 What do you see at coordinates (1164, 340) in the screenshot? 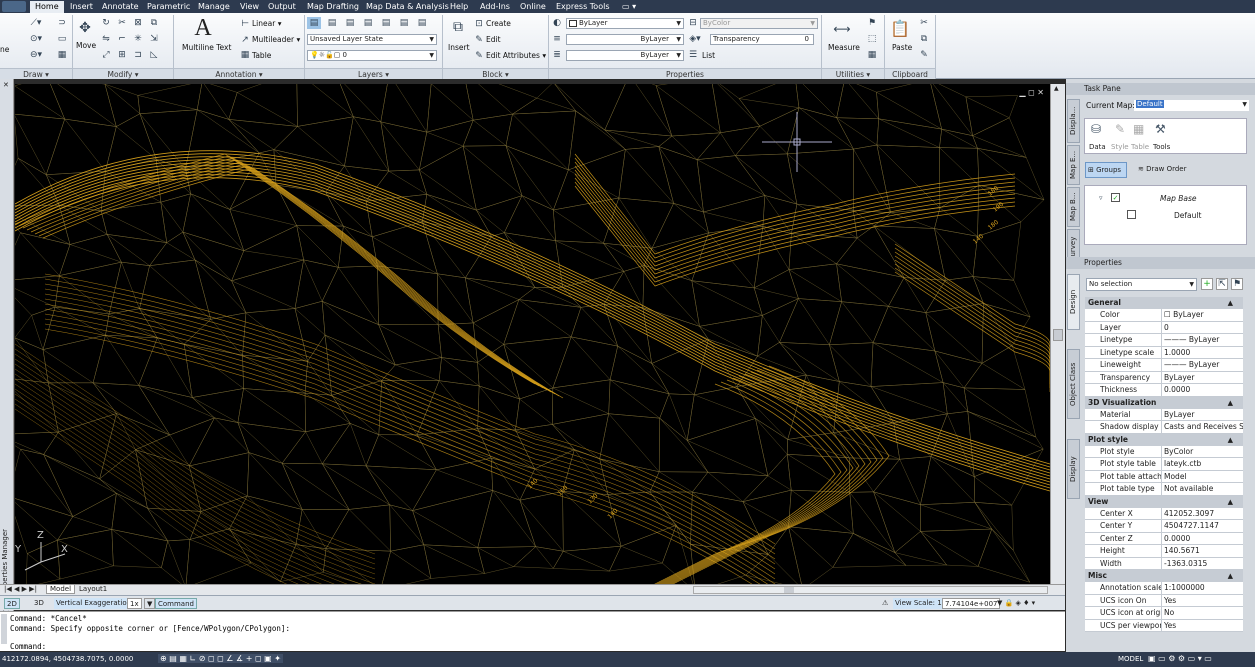
I see `property-row: Linetype ——— ByLayer` at bounding box center [1164, 340].